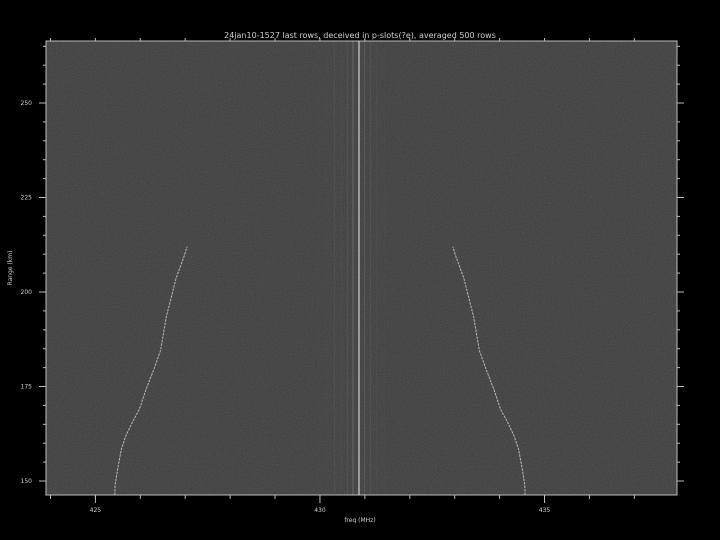 Image resolution: width=720 pixels, height=540 pixels. I want to click on y-tick-label: 175, so click(27, 387).